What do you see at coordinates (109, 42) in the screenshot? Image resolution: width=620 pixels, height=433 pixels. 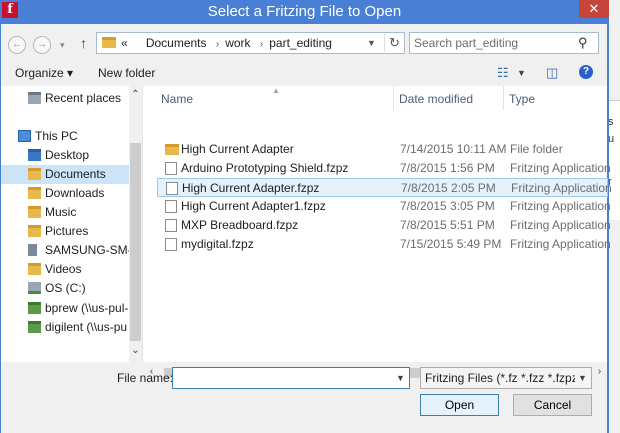 I see `folder-icon` at bounding box center [109, 42].